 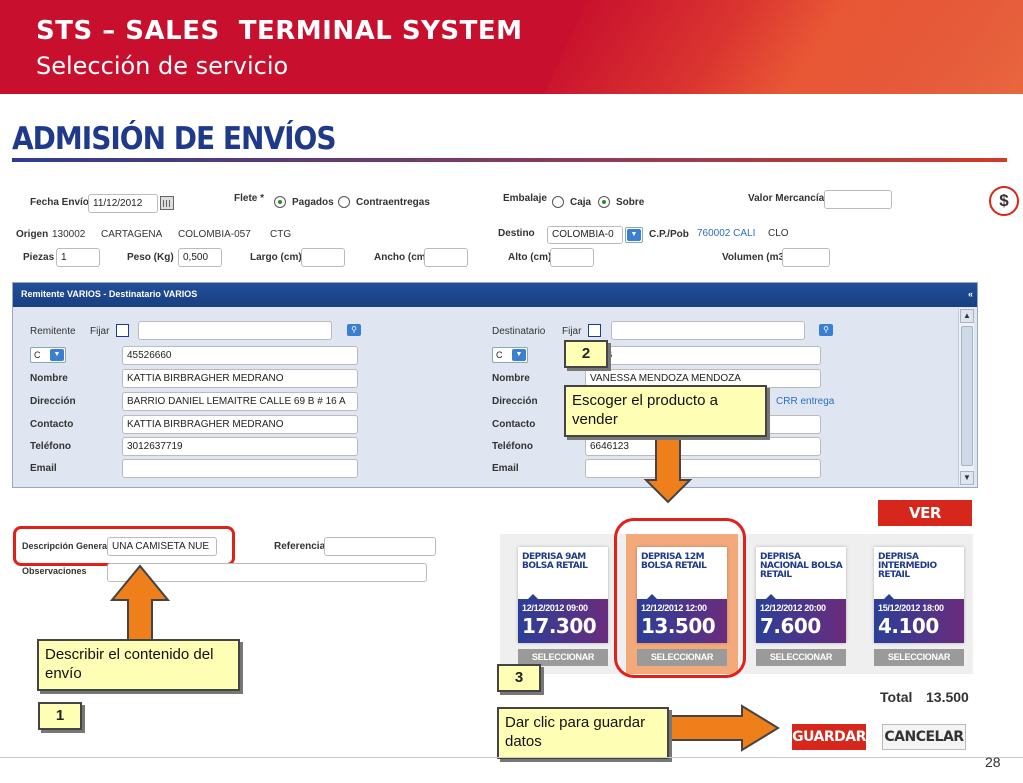 I want to click on pagados-radio, so click(x=280, y=202).